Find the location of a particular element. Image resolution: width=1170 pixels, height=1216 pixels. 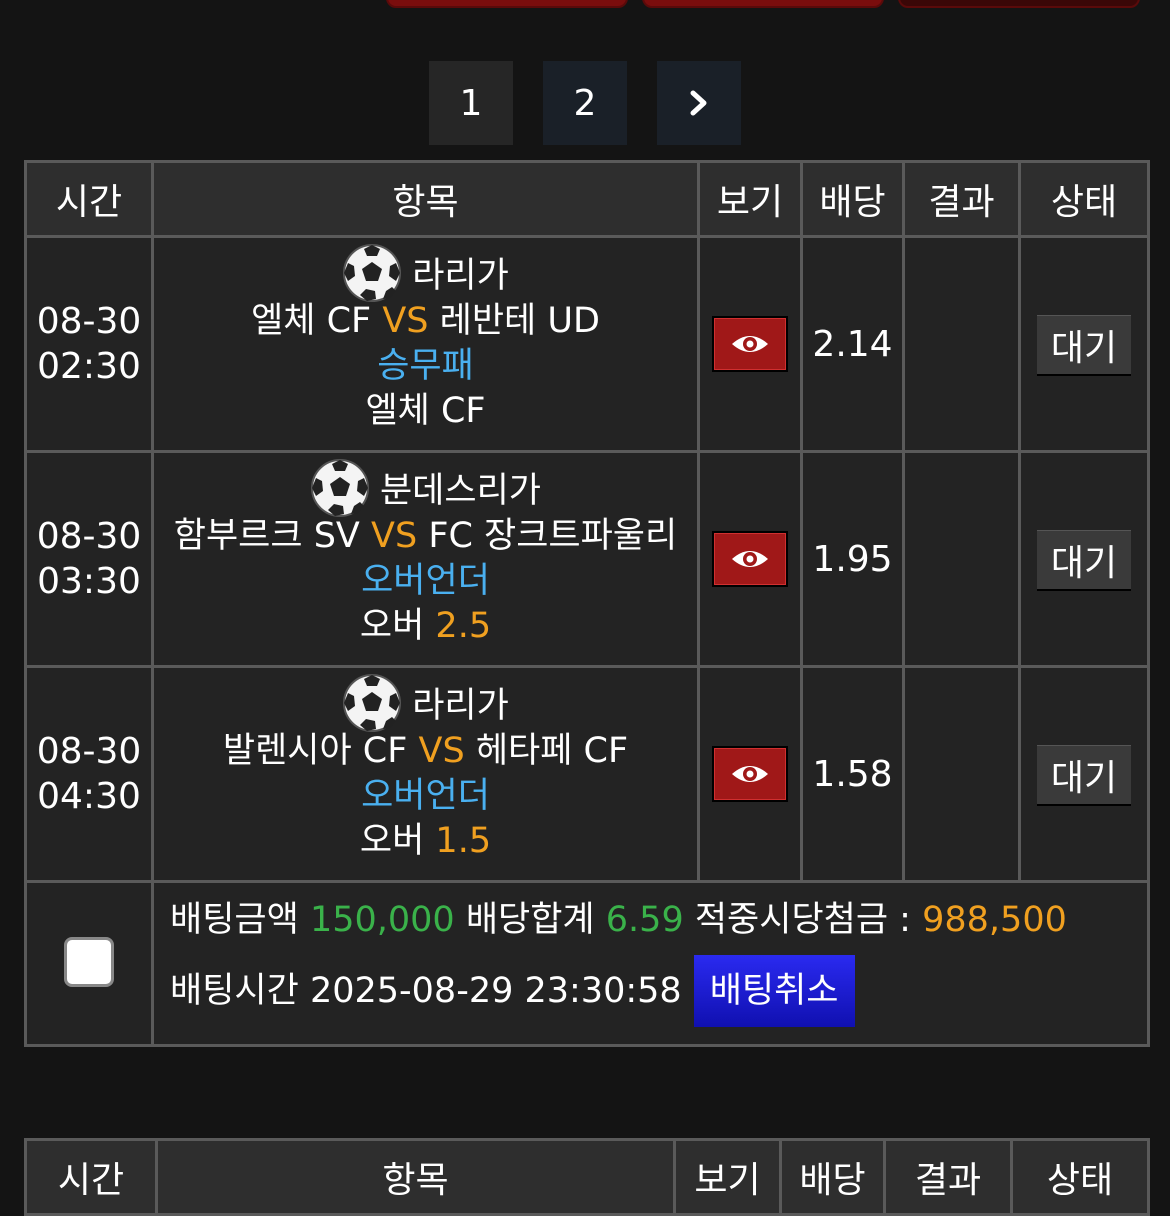

bet-time-label: 배팅시간 is located at coordinates (234, 990).